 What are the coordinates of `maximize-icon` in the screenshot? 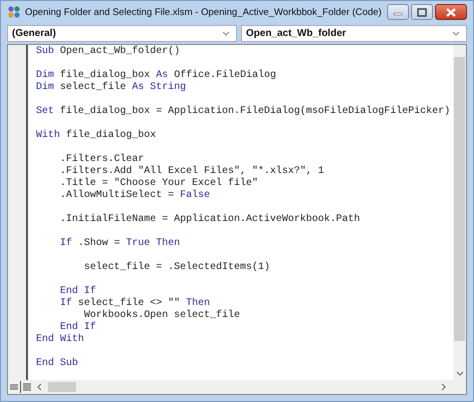 It's located at (422, 12).